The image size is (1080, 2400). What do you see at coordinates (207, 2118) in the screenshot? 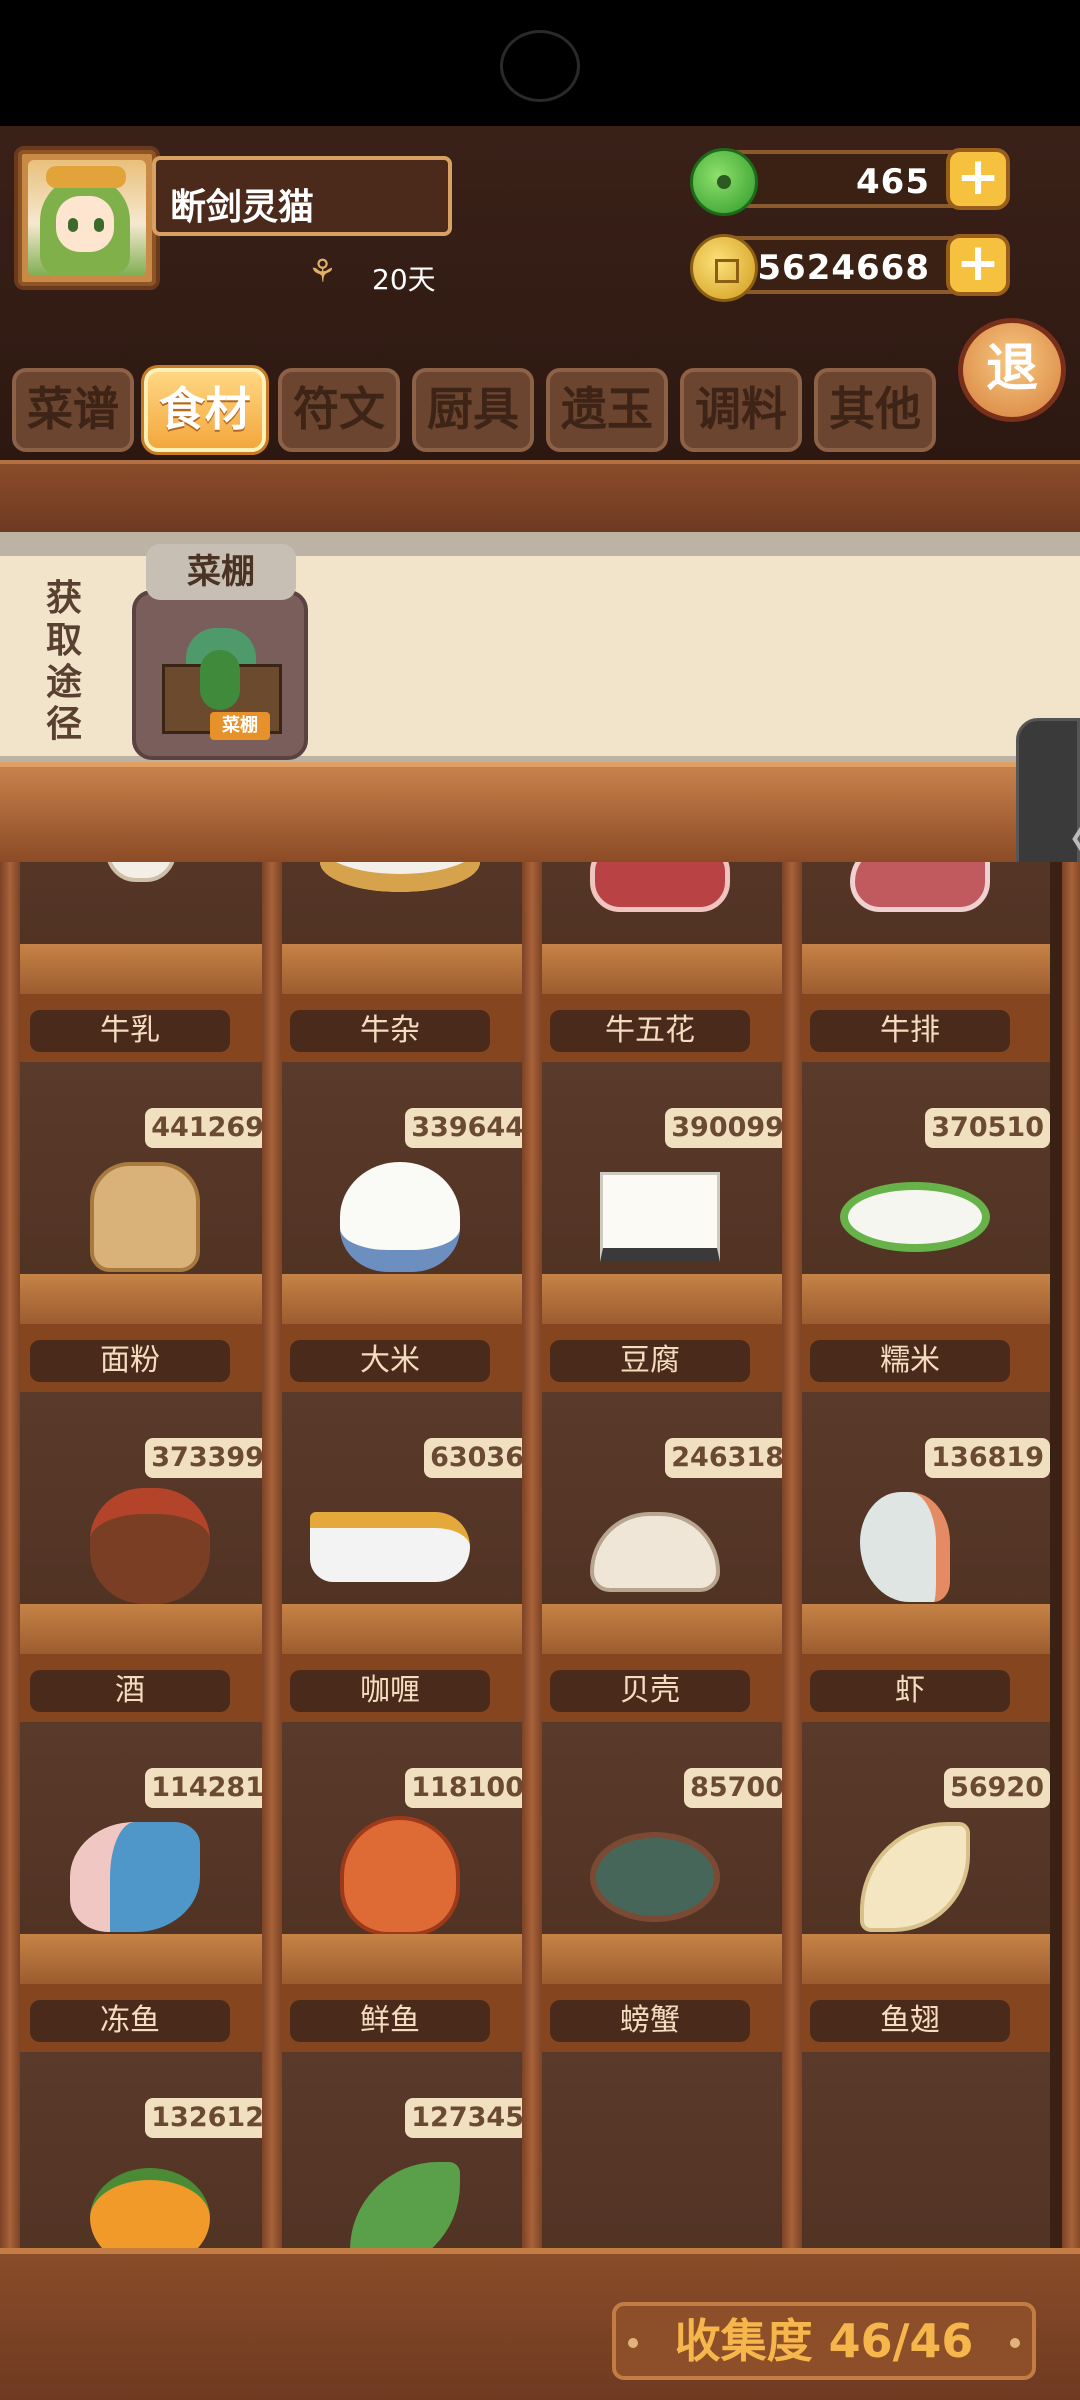
I see `item-count: 132612` at bounding box center [207, 2118].